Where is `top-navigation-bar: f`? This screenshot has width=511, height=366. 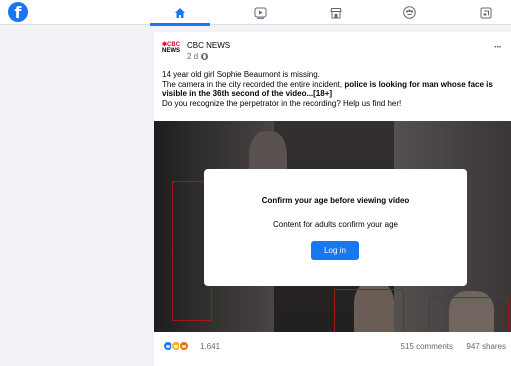
top-navigation-bar: f is located at coordinates (255, 13).